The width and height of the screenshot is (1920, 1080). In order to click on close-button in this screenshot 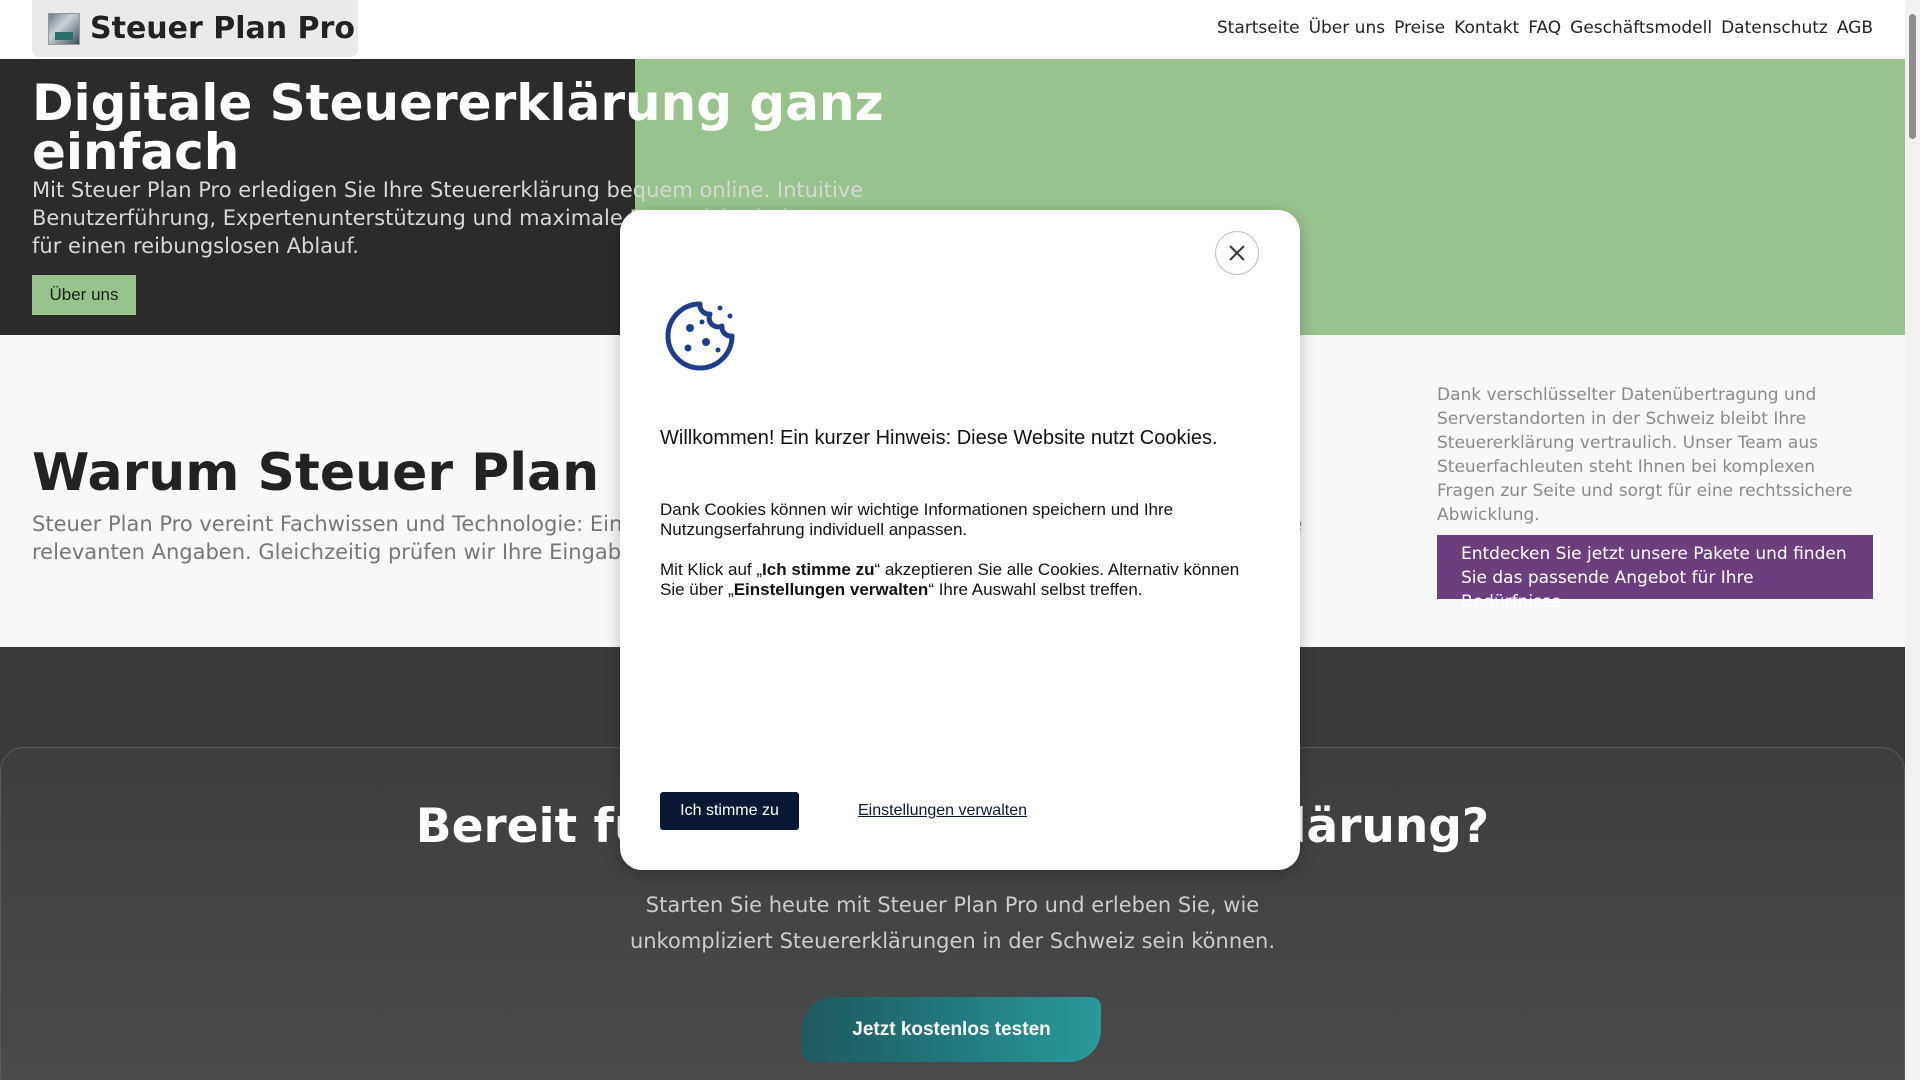, I will do `click(1237, 253)`.